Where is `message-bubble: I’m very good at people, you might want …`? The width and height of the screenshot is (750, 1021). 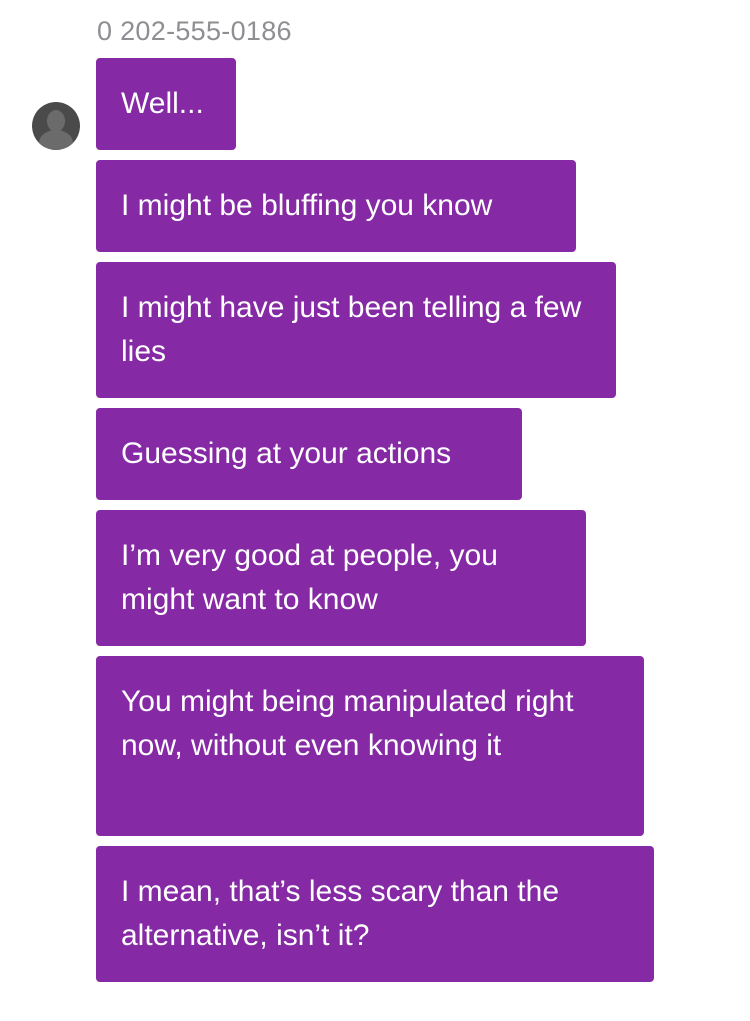 message-bubble: I’m very good at people, you might want … is located at coordinates (341, 578).